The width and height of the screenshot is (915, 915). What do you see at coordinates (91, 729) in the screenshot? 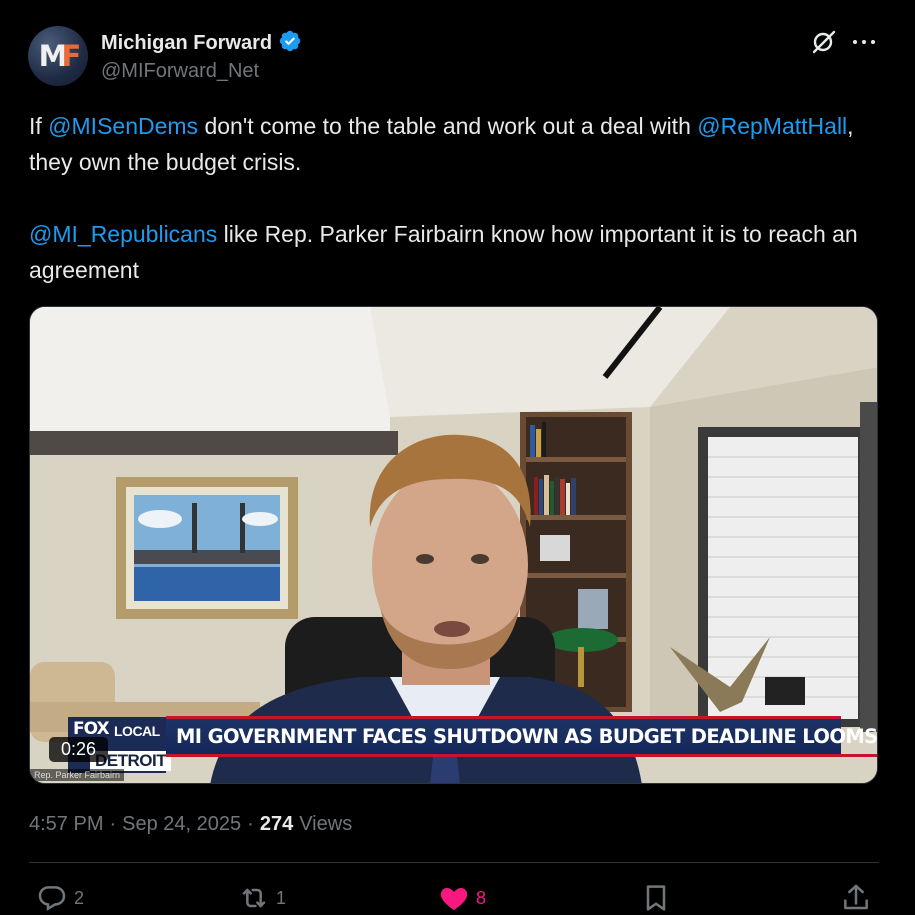
I see `fox-brand: FOX` at bounding box center [91, 729].